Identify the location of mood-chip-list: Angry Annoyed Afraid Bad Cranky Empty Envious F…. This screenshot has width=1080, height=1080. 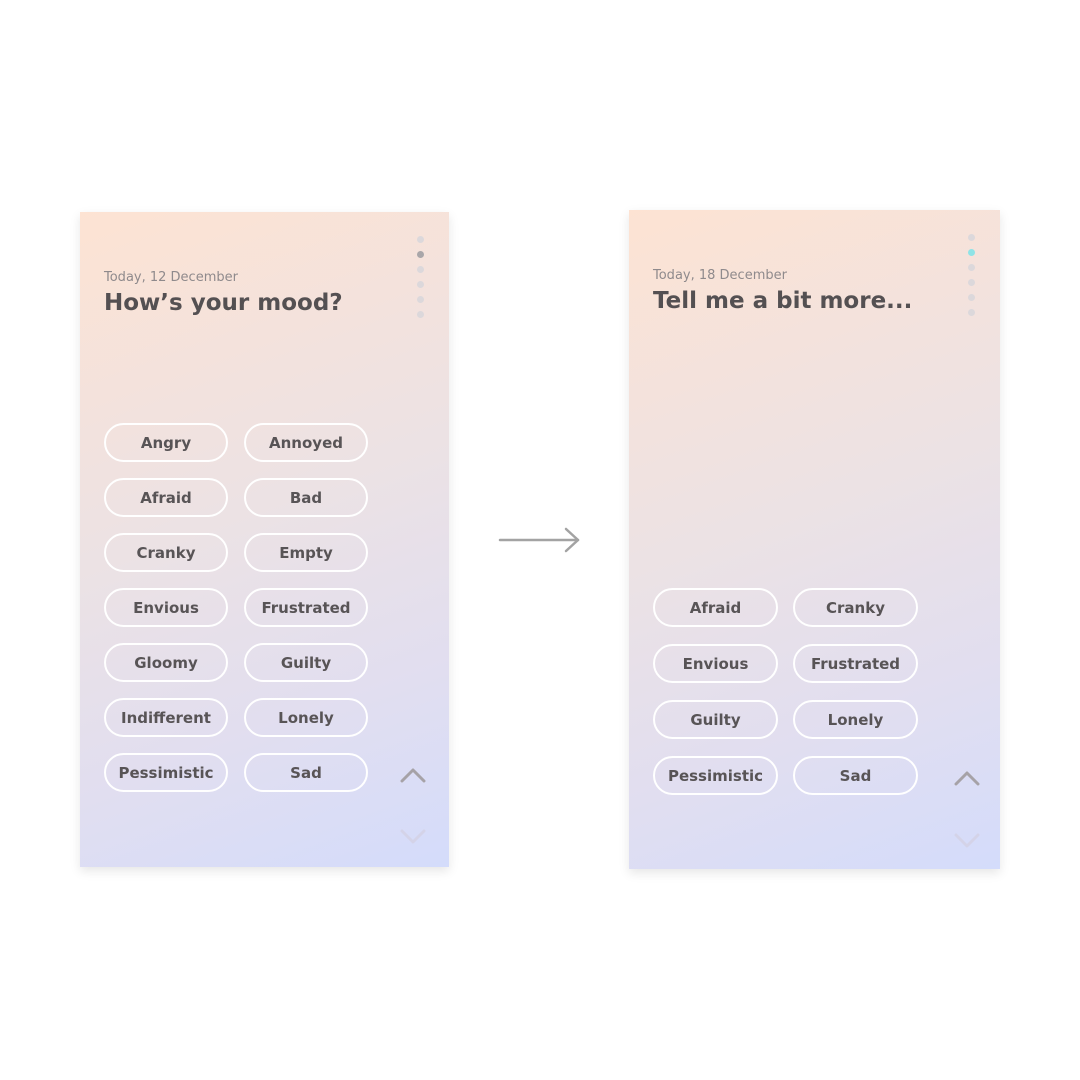
(236, 607).